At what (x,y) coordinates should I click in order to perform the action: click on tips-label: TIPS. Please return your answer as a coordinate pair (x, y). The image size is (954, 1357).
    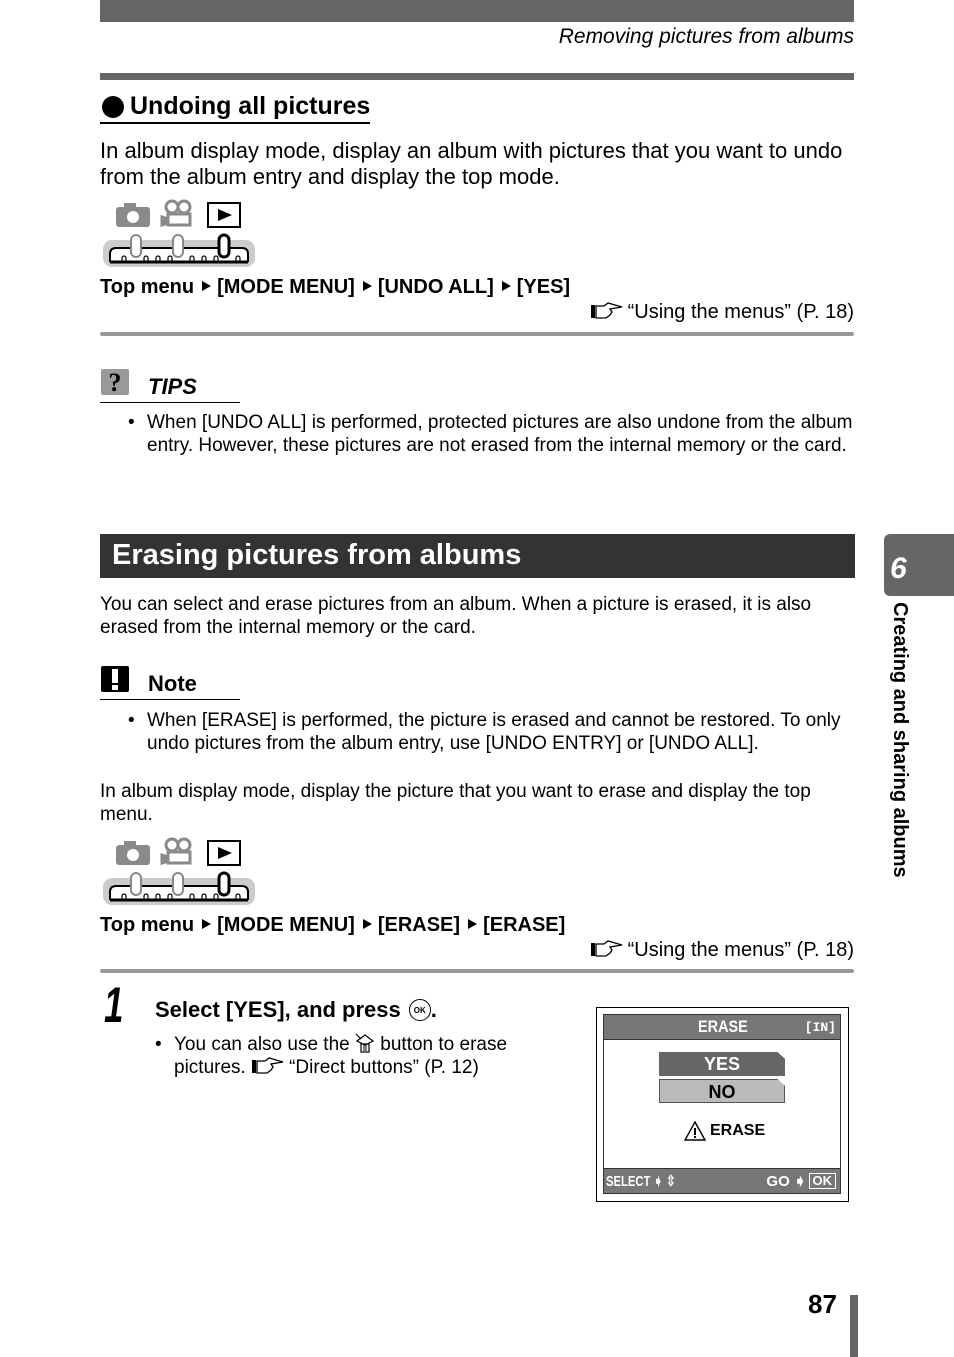
    Looking at the image, I should click on (172, 386).